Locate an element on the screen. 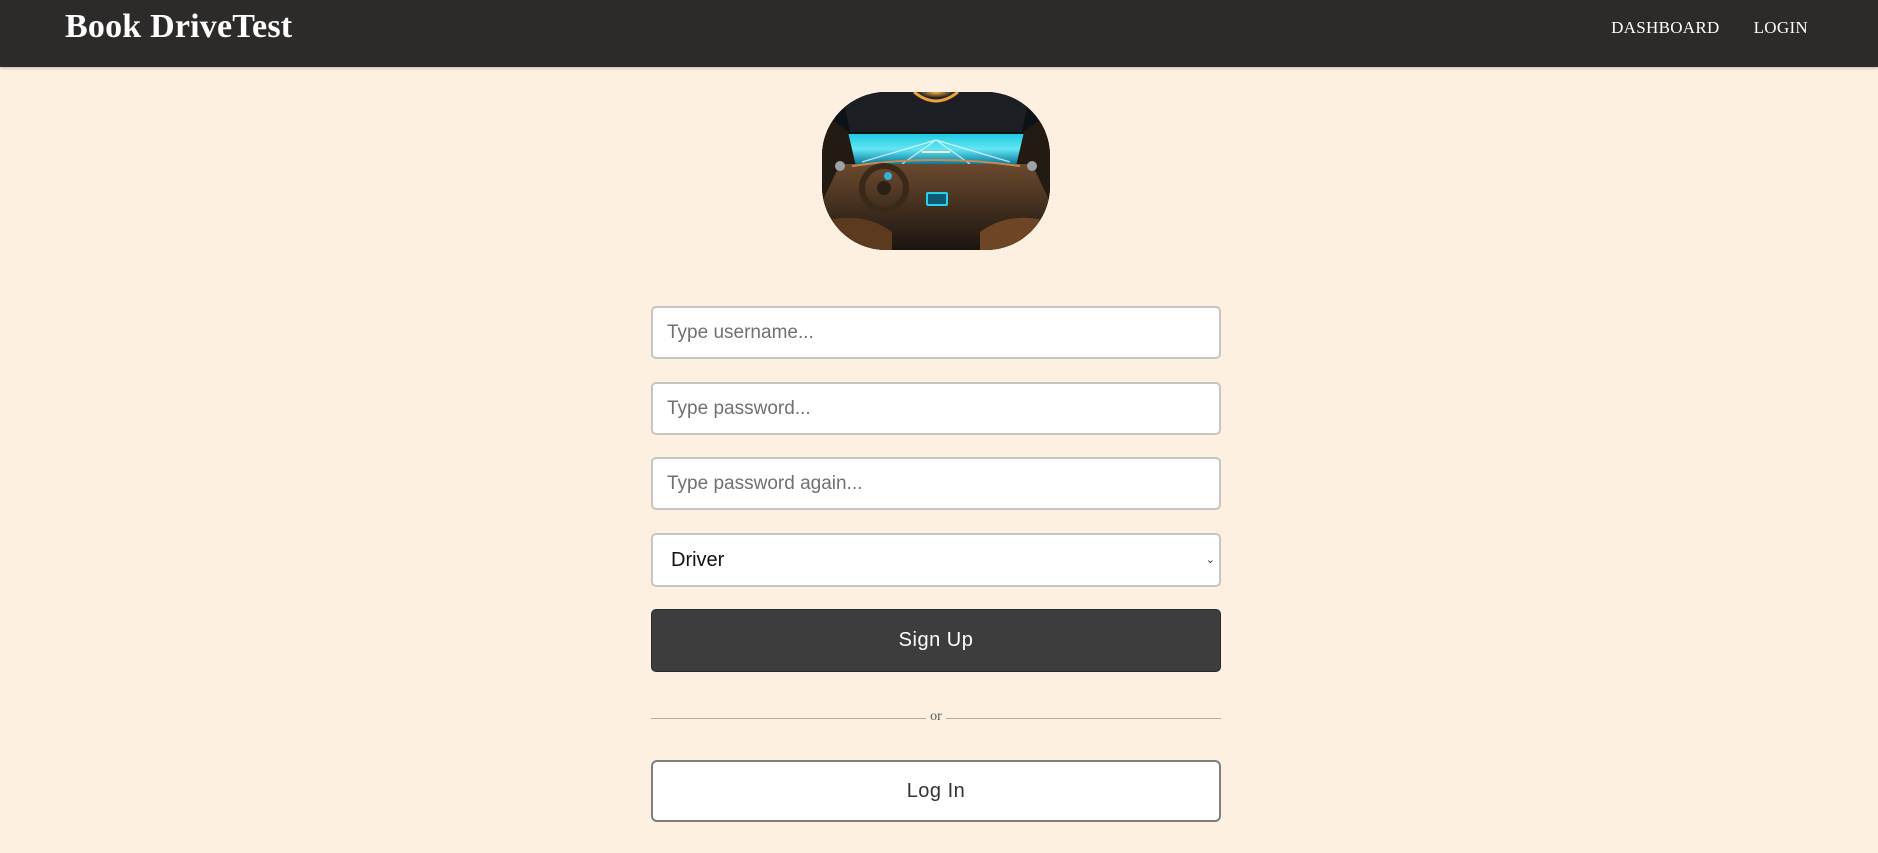 This screenshot has height=853, width=1878. car-interior-image is located at coordinates (936, 171).